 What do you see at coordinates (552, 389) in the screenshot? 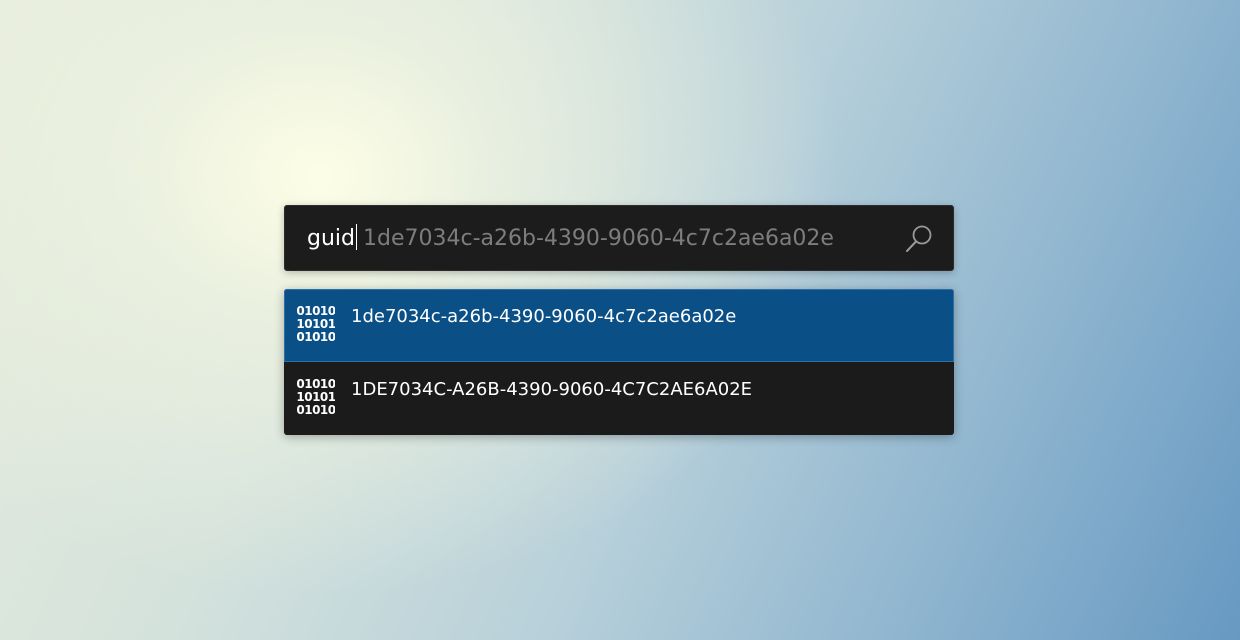
I see `result-label: 1DE7034C-A26B-4390-9060-4C7C2AE6A02E` at bounding box center [552, 389].